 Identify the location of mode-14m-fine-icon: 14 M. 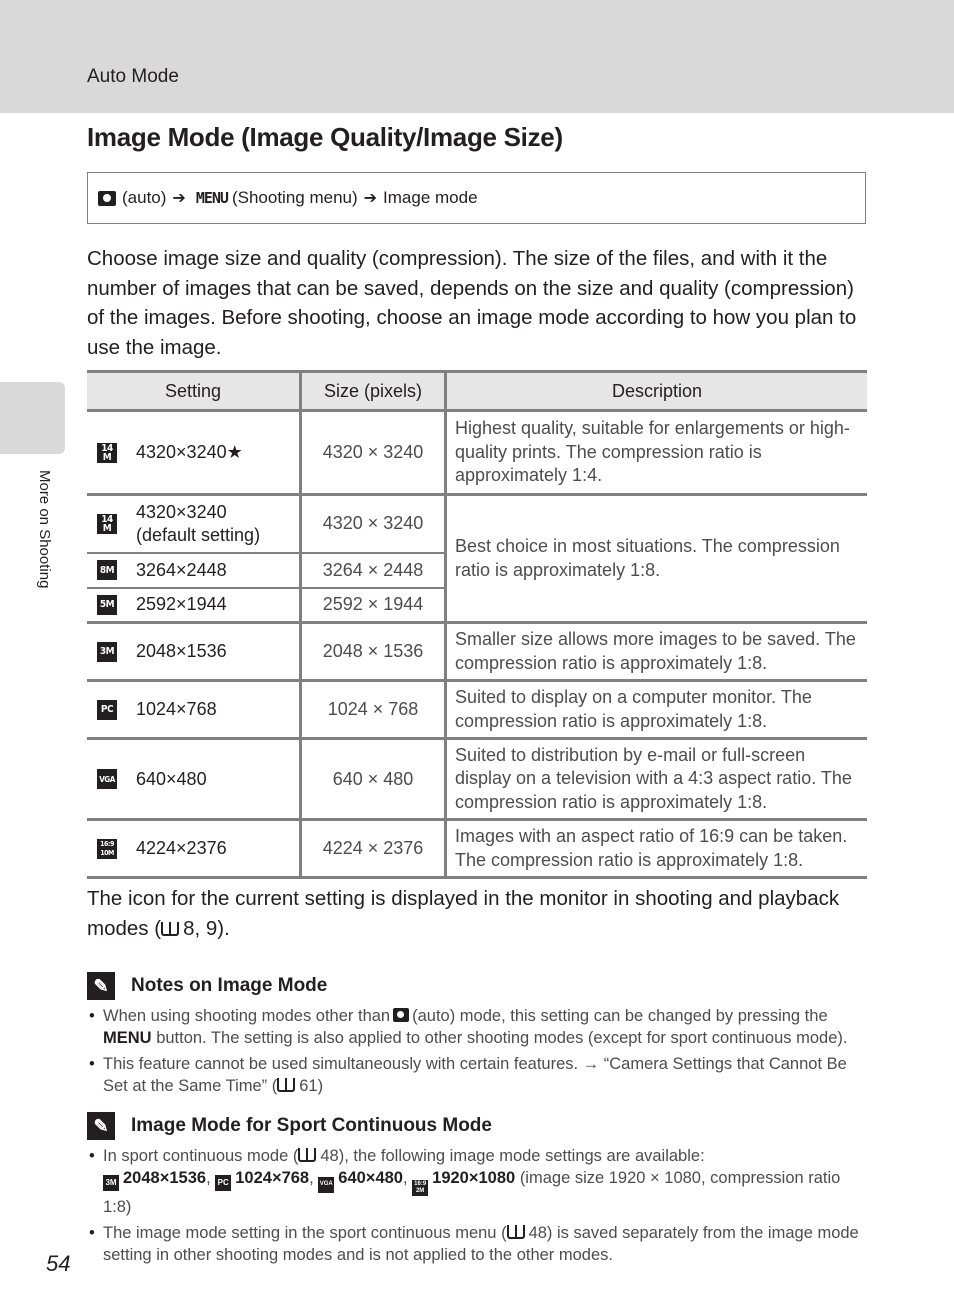
(107, 452).